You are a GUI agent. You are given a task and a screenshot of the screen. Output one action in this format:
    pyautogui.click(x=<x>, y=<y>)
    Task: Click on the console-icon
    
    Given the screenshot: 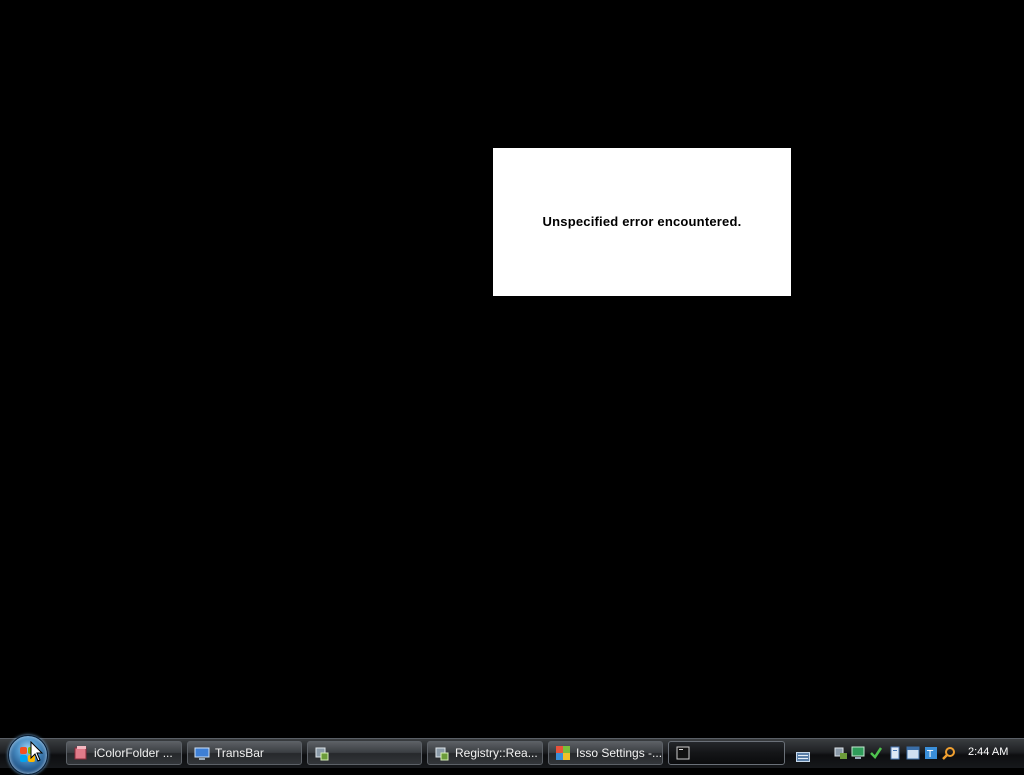 What is the action you would take?
    pyautogui.click(x=683, y=753)
    